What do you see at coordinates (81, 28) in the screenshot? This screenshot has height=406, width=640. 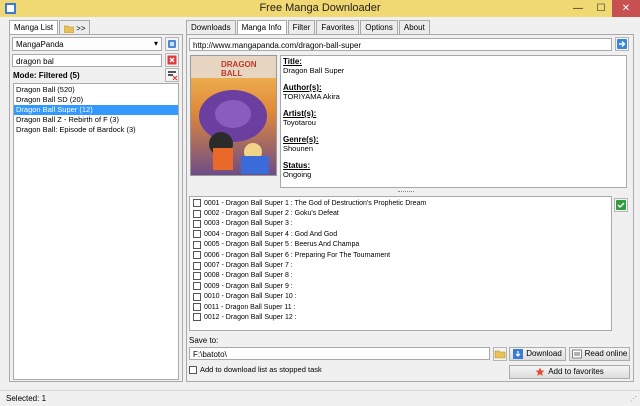 I see `tab-more-label: >>` at bounding box center [81, 28].